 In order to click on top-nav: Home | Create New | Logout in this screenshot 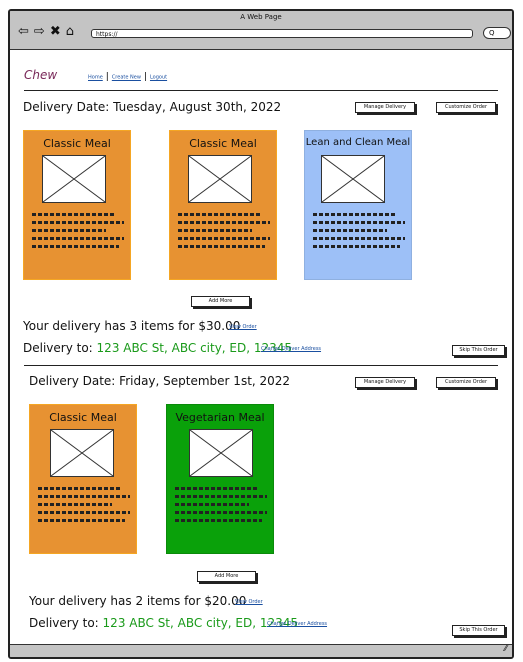, I will do `click(127, 77)`.